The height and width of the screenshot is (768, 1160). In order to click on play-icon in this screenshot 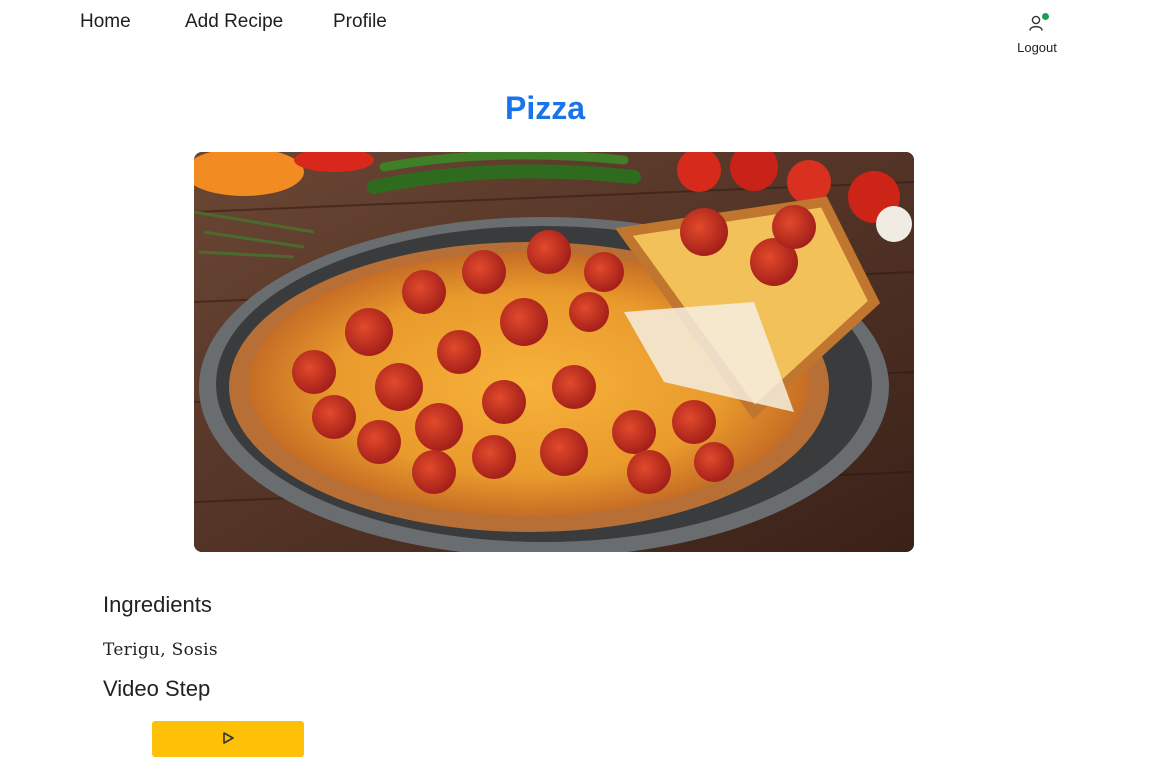, I will do `click(228, 739)`.